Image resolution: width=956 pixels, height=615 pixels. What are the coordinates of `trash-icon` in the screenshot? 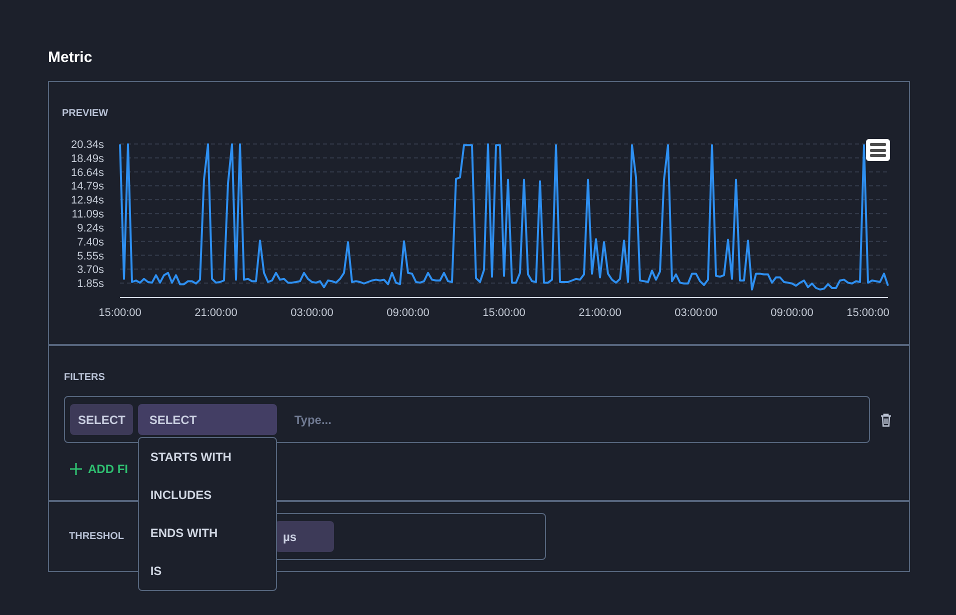 It's located at (886, 420).